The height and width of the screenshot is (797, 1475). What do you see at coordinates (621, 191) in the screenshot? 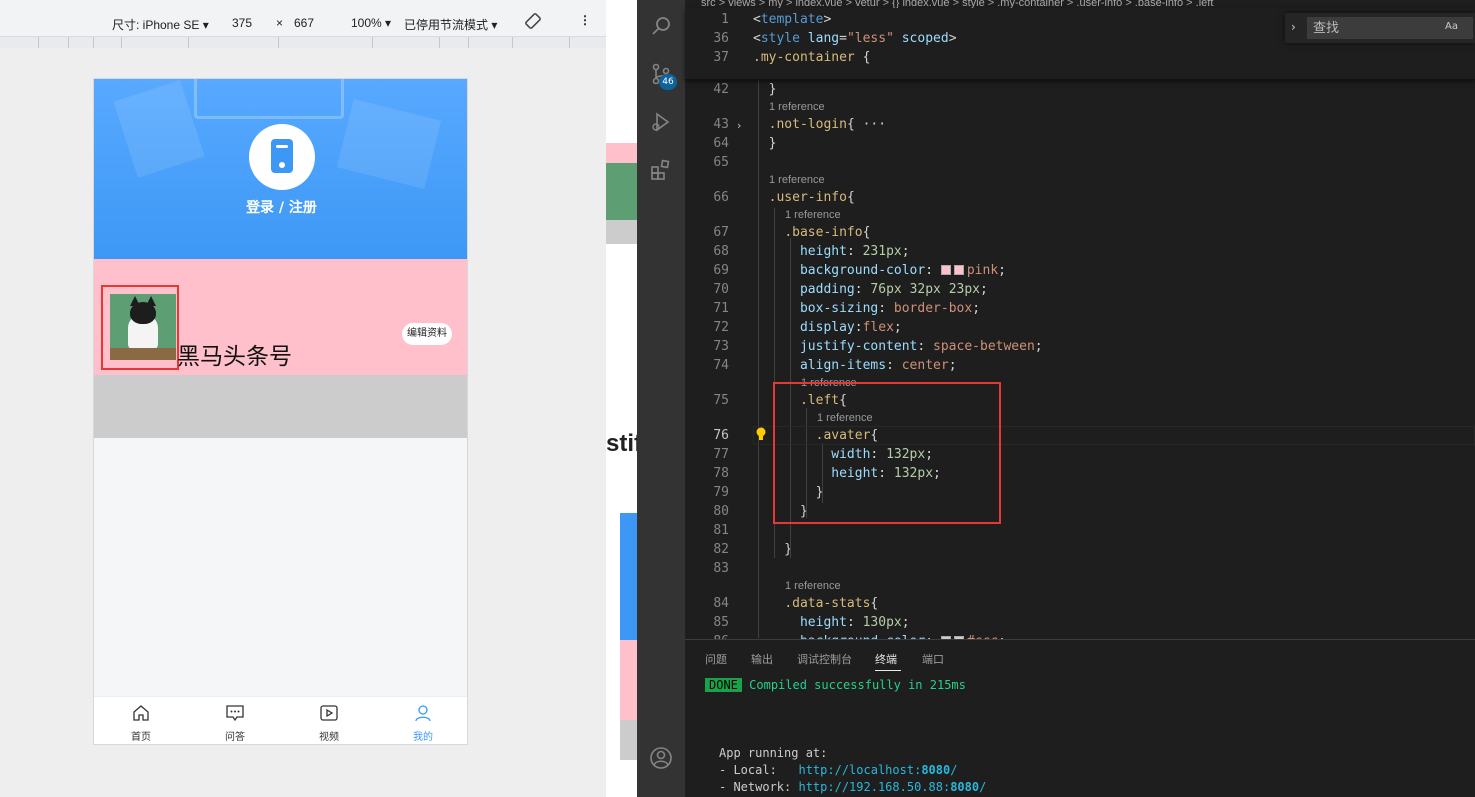
I see `bg-avatar` at bounding box center [621, 191].